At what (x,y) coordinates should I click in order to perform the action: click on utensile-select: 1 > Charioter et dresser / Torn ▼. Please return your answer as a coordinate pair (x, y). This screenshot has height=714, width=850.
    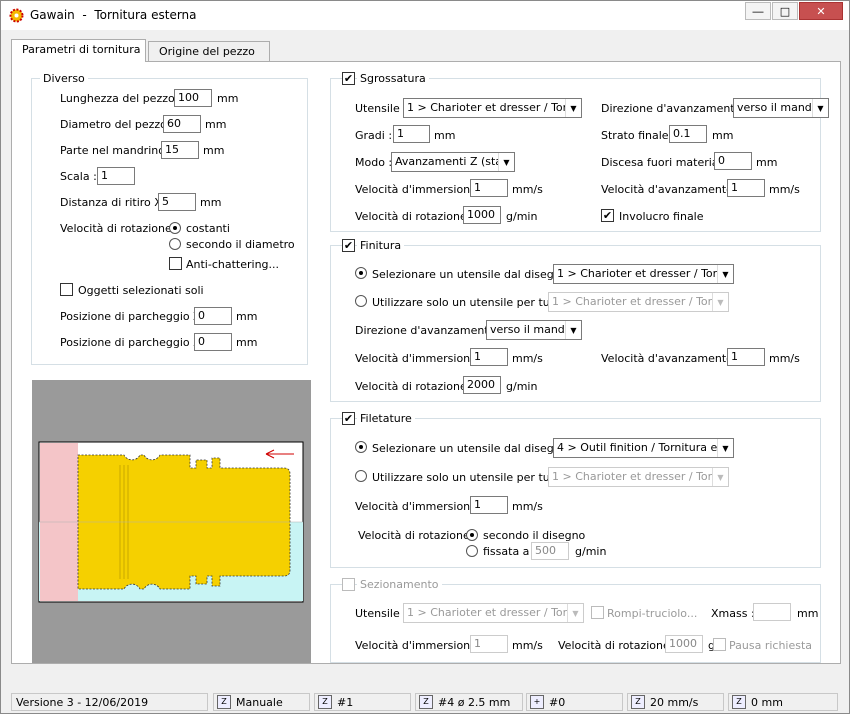
    Looking at the image, I should click on (492, 108).